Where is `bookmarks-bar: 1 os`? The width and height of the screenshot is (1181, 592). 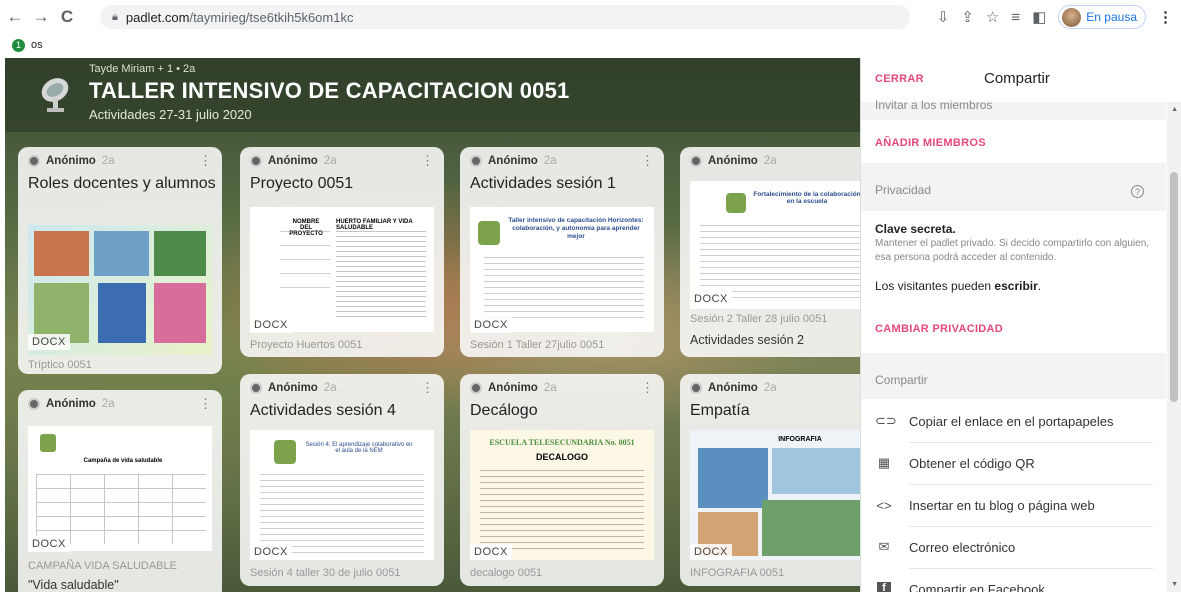 bookmarks-bar: 1 os is located at coordinates (590, 45).